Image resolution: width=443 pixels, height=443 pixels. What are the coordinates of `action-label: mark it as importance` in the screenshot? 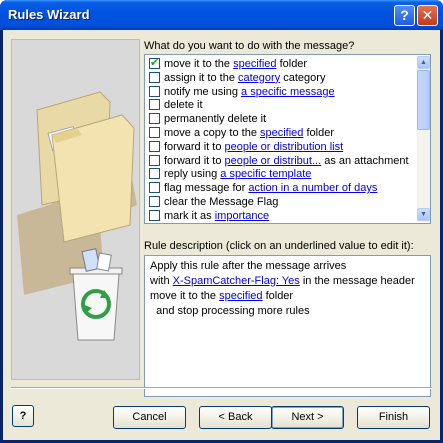 It's located at (216, 216).